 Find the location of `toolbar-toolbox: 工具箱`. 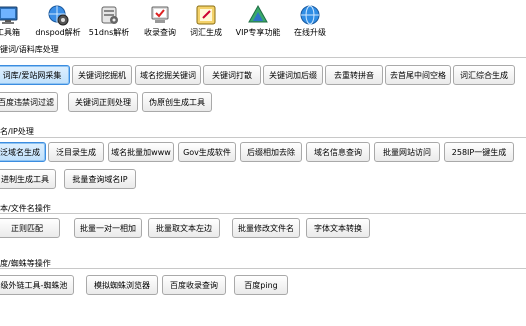

toolbar-toolbox: 工具箱 is located at coordinates (14, 20).